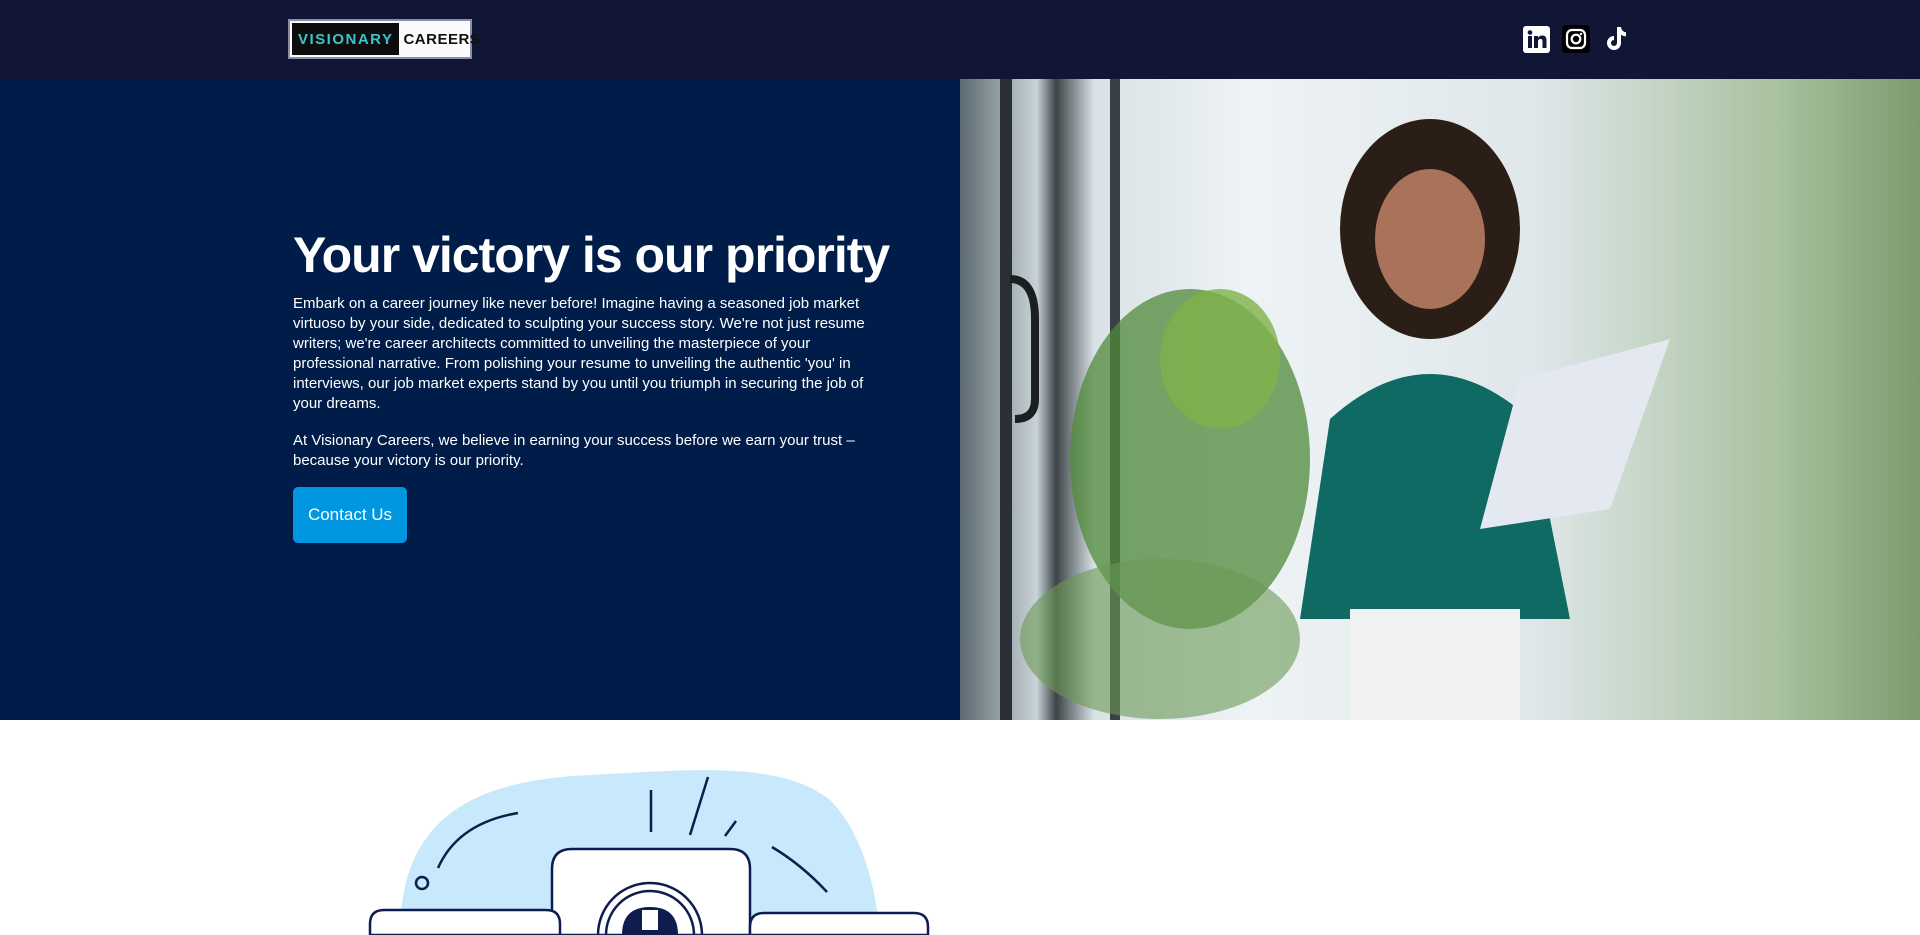 This screenshot has height=935, width=1920. What do you see at coordinates (1616, 39) in the screenshot?
I see `tiktok-icon` at bounding box center [1616, 39].